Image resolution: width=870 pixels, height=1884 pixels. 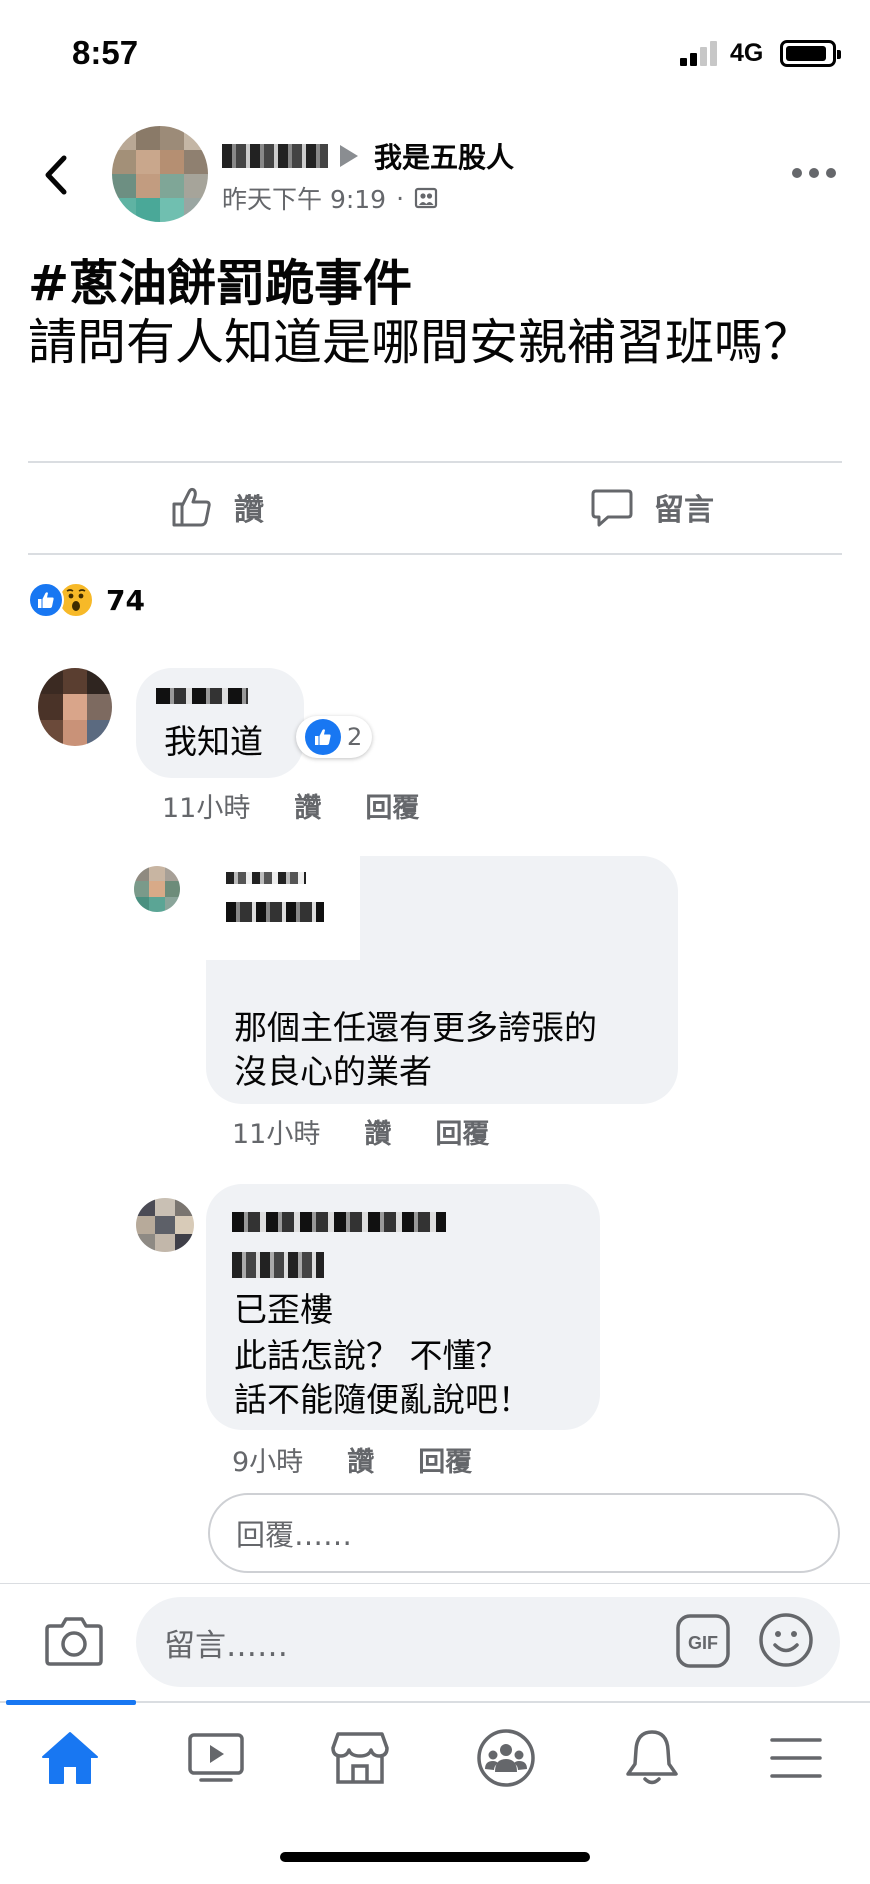 What do you see at coordinates (810, 53) in the screenshot?
I see `battery-icon` at bounding box center [810, 53].